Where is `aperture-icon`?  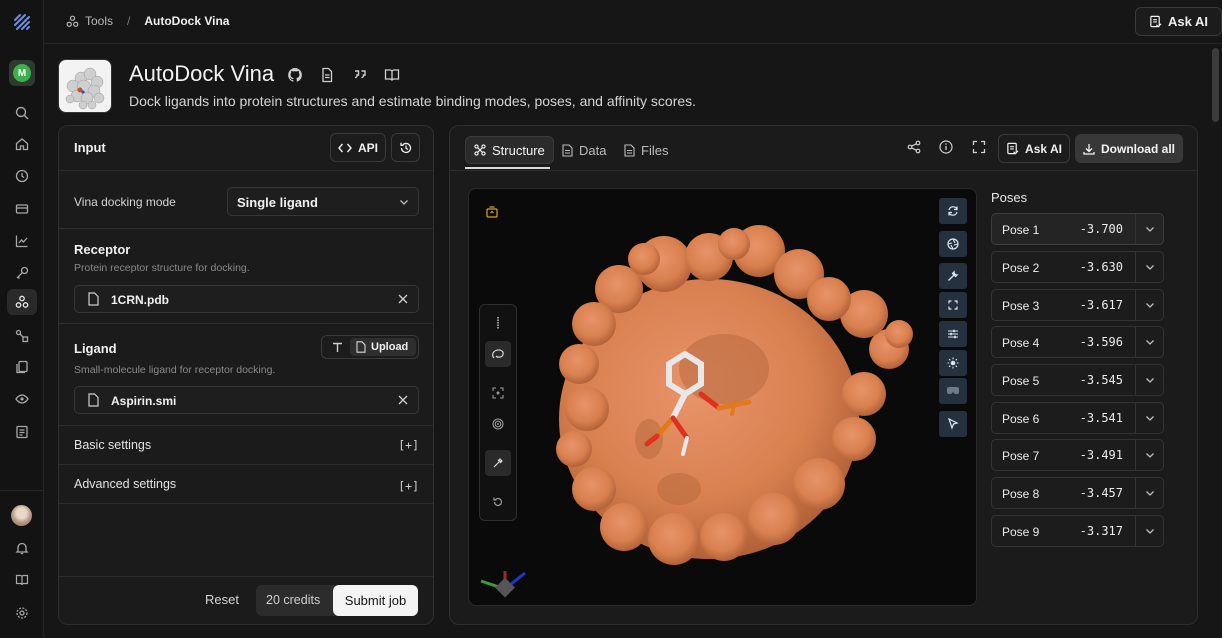 aperture-icon is located at coordinates (953, 244).